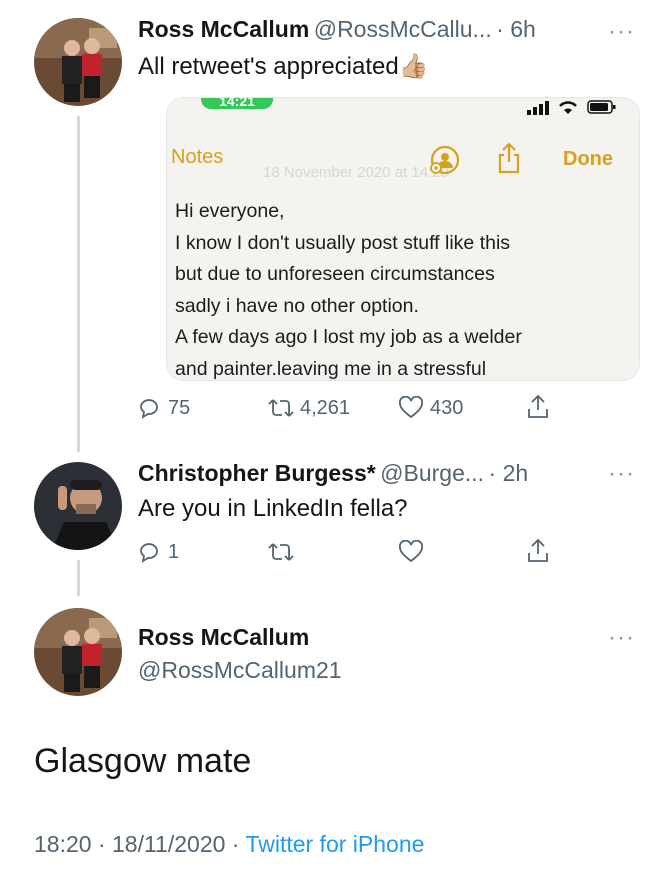  What do you see at coordinates (568, 109) in the screenshot?
I see `wifi-icon` at bounding box center [568, 109].